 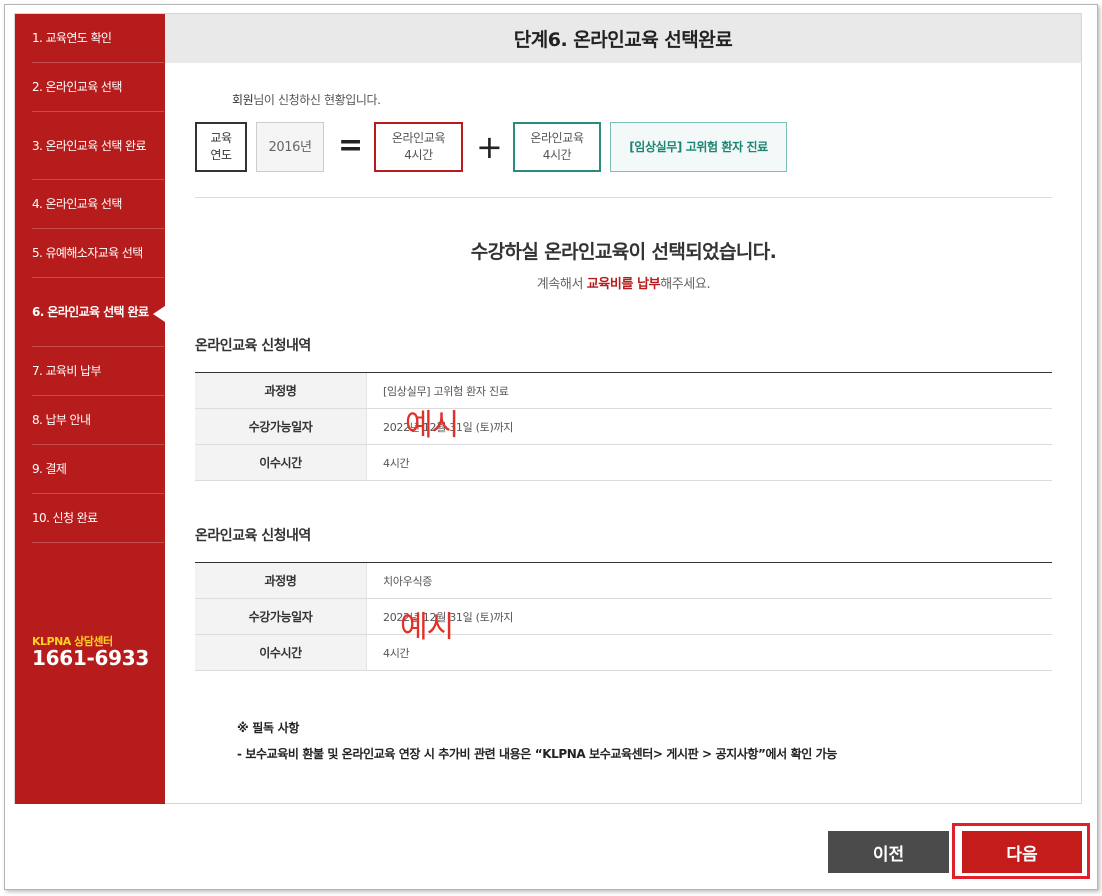 What do you see at coordinates (90, 658) in the screenshot?
I see `cs-center-phone: 1661-6933` at bounding box center [90, 658].